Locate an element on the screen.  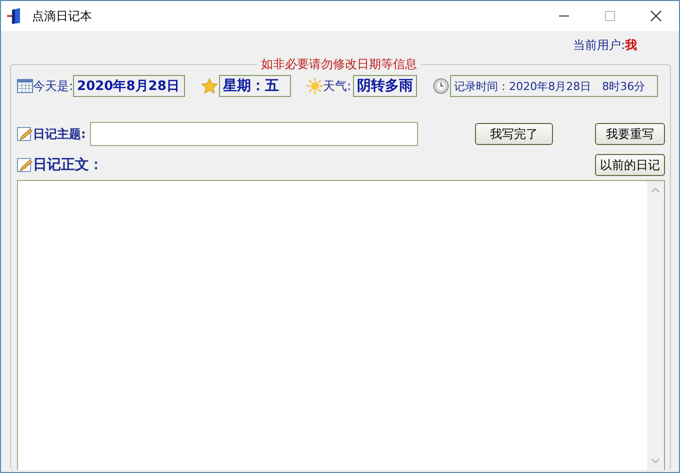
weekday-display: 星期：五 is located at coordinates (255, 86).